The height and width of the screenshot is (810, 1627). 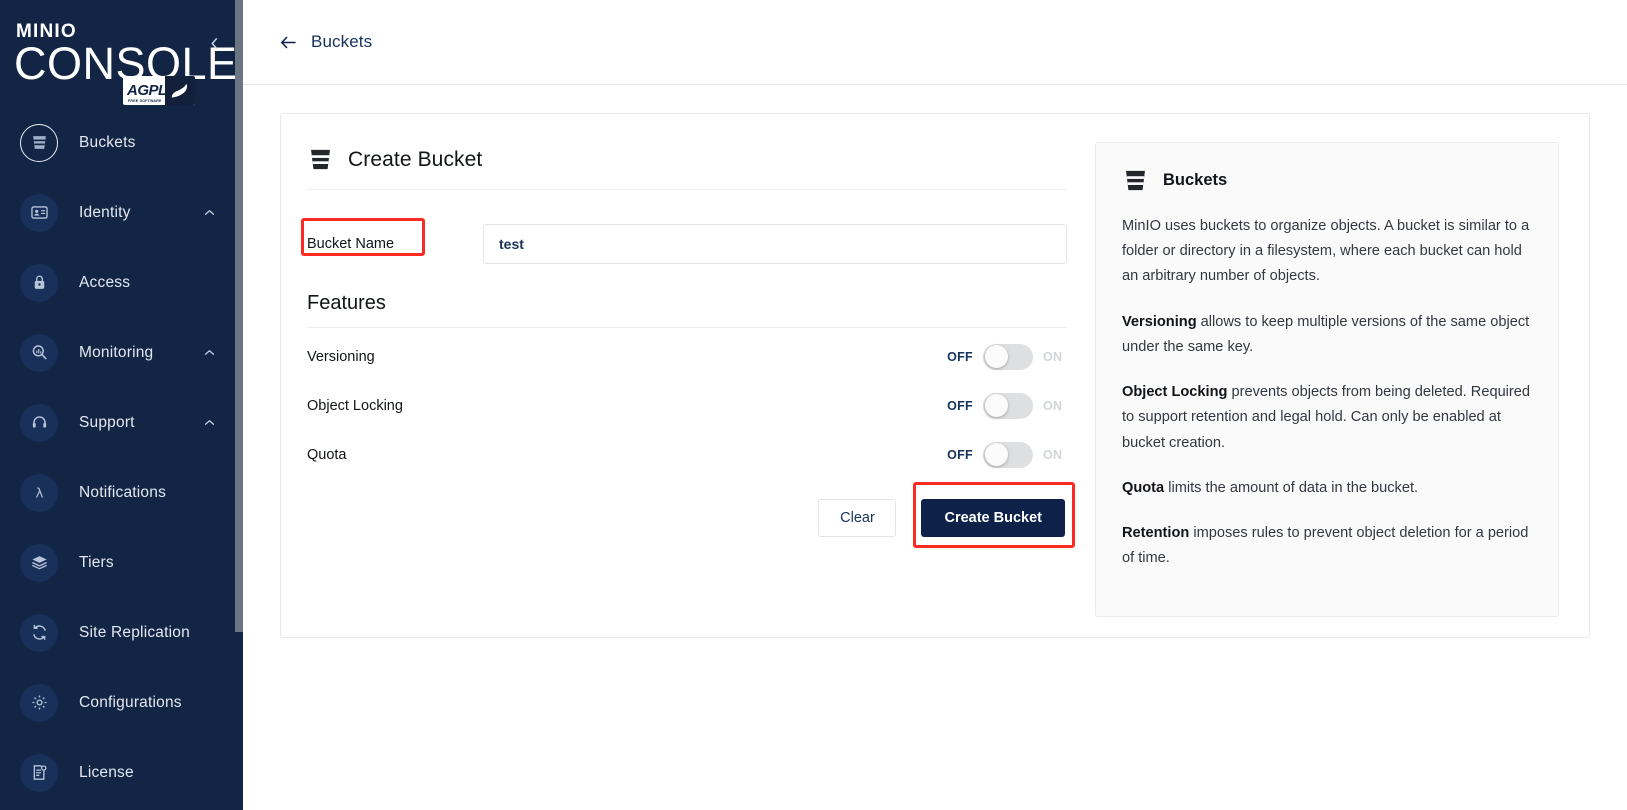 What do you see at coordinates (134, 632) in the screenshot?
I see `sidebar-item-label: Site Replication` at bounding box center [134, 632].